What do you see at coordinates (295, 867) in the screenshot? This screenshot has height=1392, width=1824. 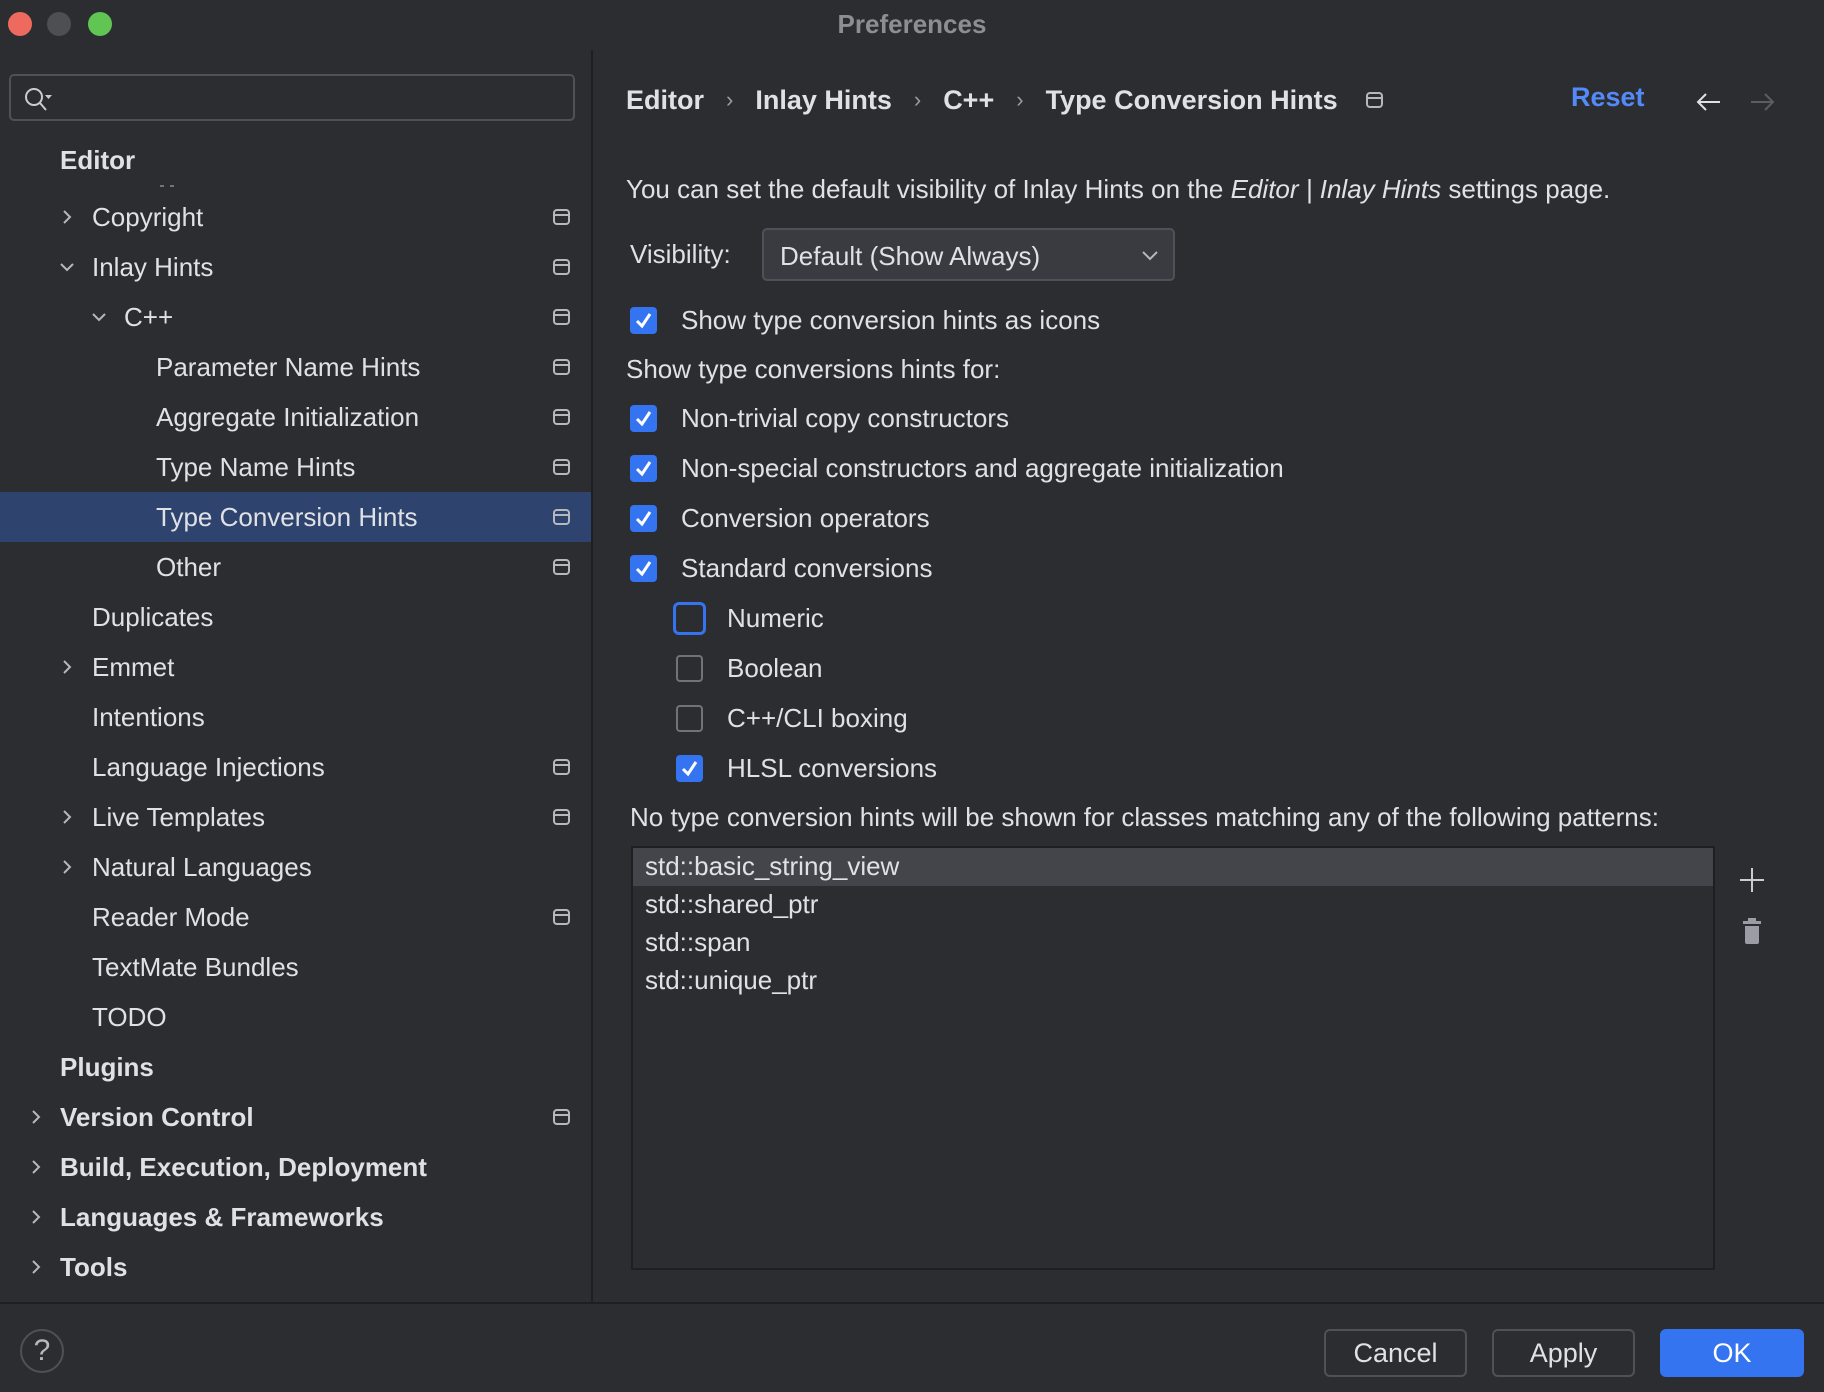 I see `sidebar-item: Natural Languages` at bounding box center [295, 867].